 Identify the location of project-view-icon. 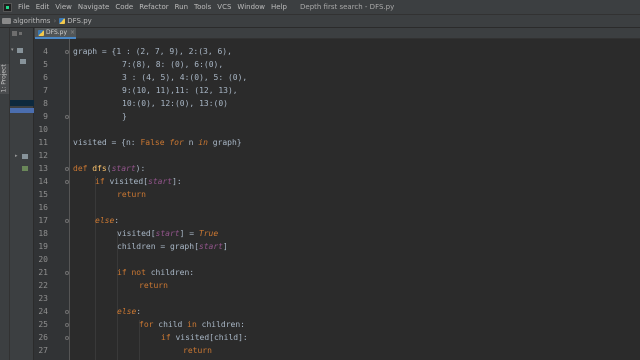
(14, 33).